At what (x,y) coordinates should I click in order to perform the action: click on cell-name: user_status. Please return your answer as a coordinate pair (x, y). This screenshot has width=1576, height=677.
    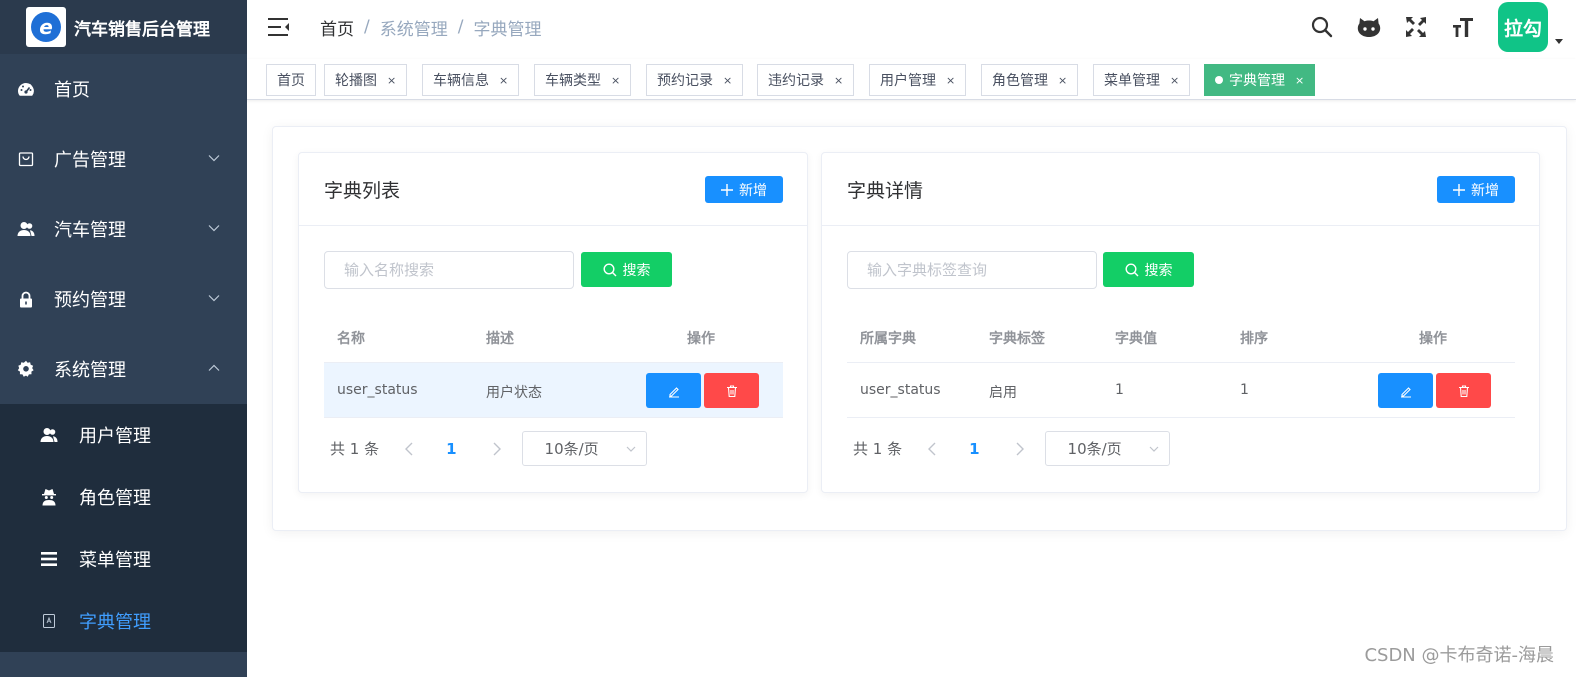
    Looking at the image, I should click on (377, 390).